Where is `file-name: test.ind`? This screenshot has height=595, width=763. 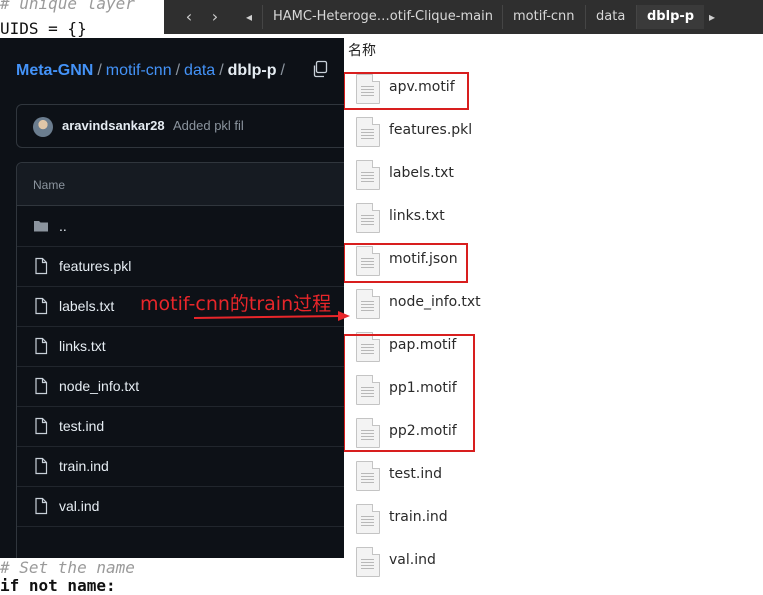 file-name: test.ind is located at coordinates (415, 474).